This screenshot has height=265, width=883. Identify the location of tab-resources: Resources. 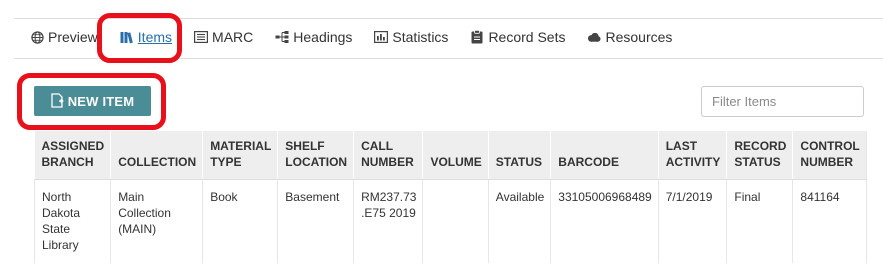
(629, 37).